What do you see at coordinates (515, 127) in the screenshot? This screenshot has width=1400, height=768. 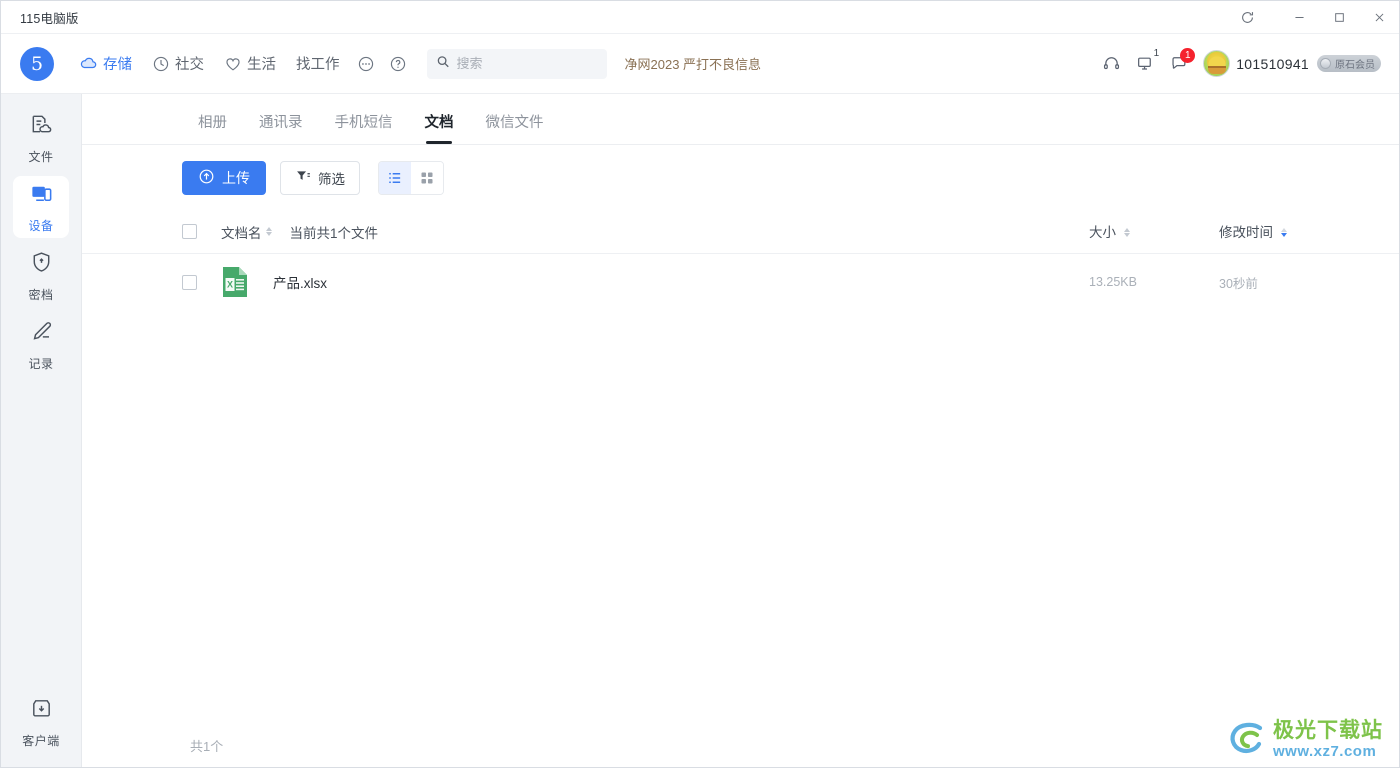 I see `tab-wechat-files: 微信文件` at bounding box center [515, 127].